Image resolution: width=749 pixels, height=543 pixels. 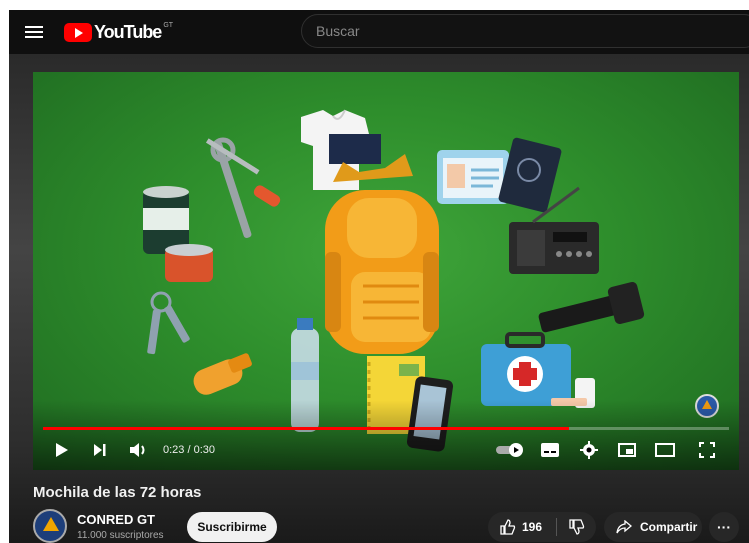 I want to click on volume-button, so click(x=138, y=450).